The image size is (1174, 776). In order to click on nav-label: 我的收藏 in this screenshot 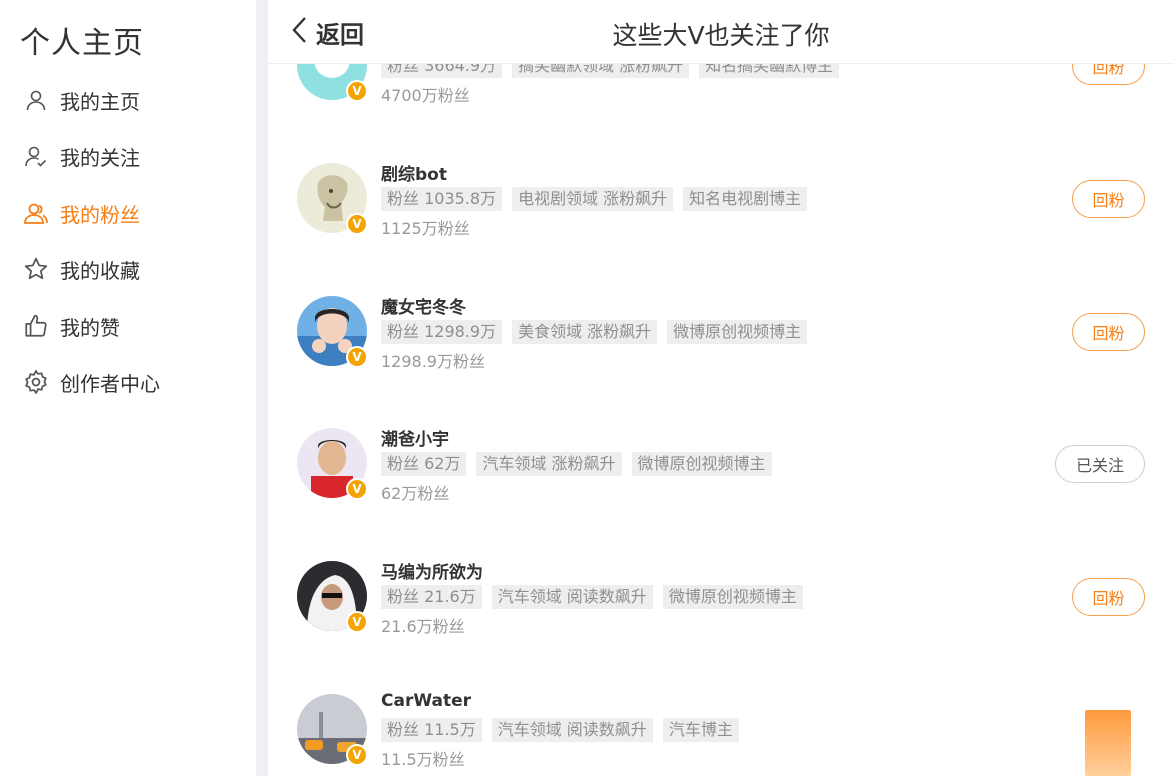, I will do `click(100, 270)`.